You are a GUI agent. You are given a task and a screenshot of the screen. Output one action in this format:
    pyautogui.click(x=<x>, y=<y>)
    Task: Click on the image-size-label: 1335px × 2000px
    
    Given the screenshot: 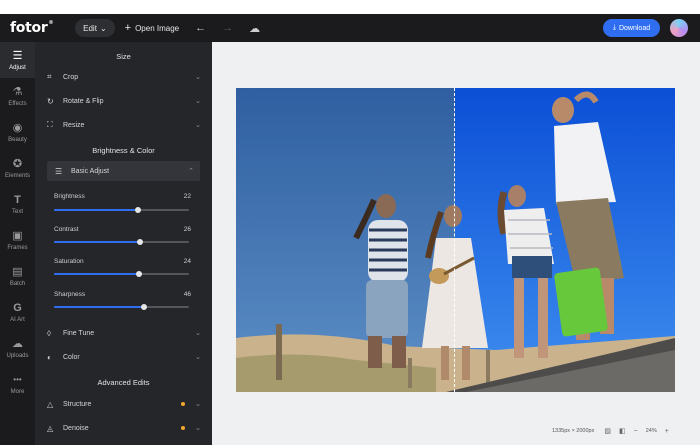 What is the action you would take?
    pyautogui.click(x=573, y=431)
    